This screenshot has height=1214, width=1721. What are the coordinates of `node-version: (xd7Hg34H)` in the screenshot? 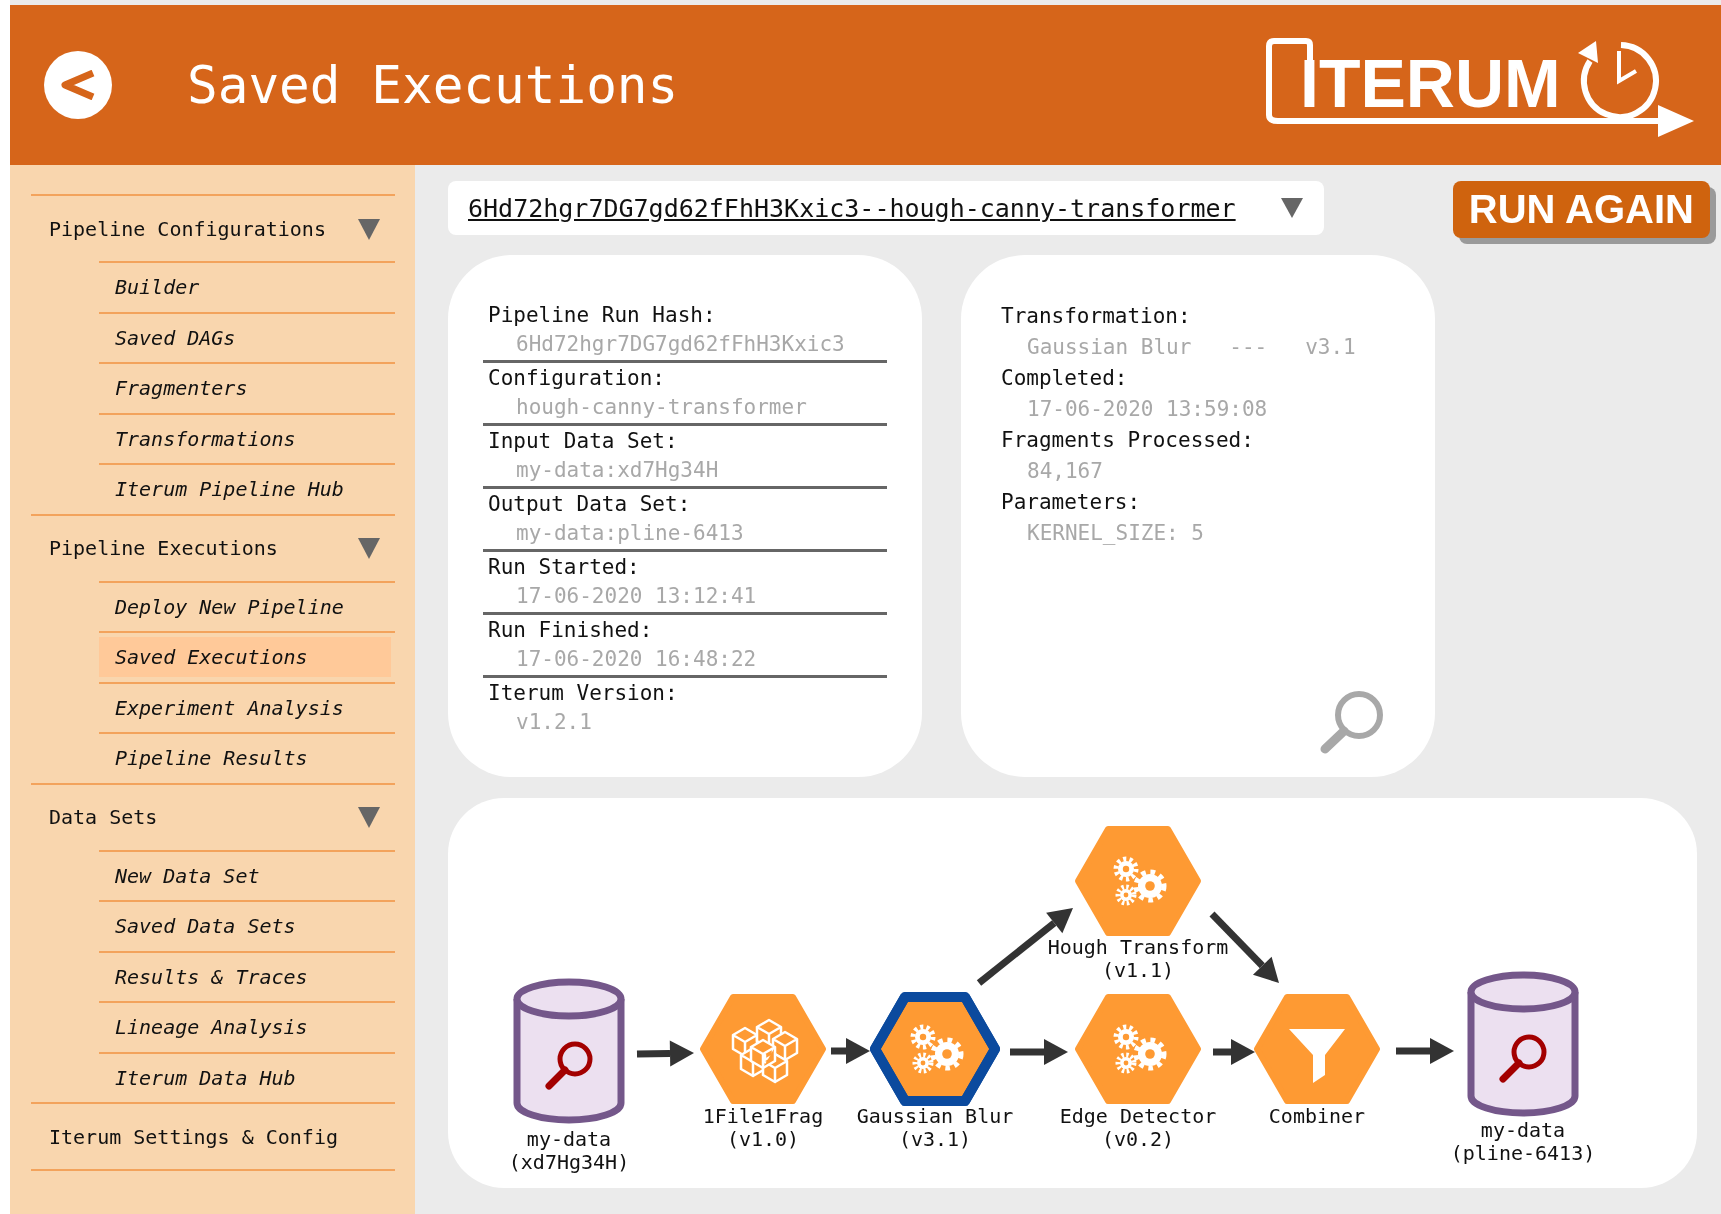 It's located at (569, 1162).